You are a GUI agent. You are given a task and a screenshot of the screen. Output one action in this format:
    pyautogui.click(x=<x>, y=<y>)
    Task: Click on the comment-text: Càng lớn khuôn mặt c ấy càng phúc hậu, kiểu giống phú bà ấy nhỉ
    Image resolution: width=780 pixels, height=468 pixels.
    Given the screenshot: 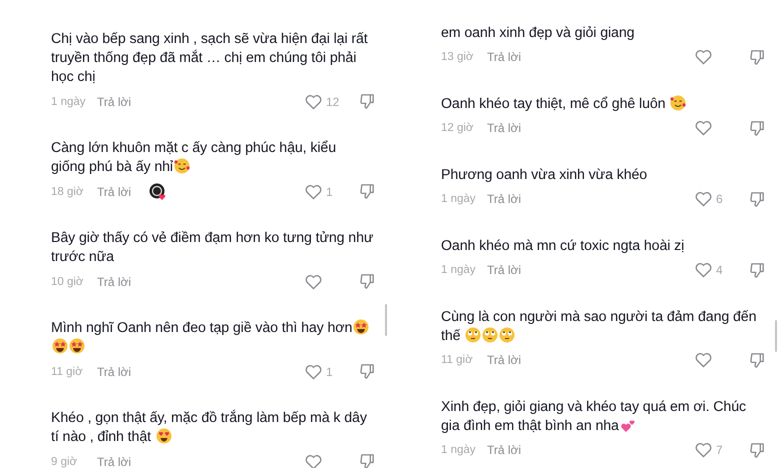 What is the action you would take?
    pyautogui.click(x=193, y=158)
    